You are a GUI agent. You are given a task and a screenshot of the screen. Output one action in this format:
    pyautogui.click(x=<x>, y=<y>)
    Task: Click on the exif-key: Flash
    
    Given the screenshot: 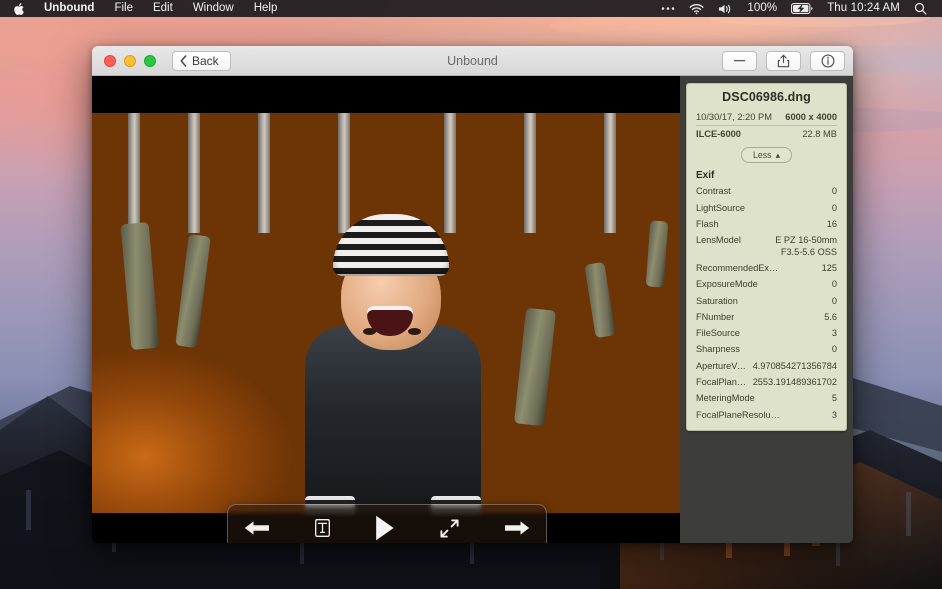 What is the action you would take?
    pyautogui.click(x=707, y=223)
    